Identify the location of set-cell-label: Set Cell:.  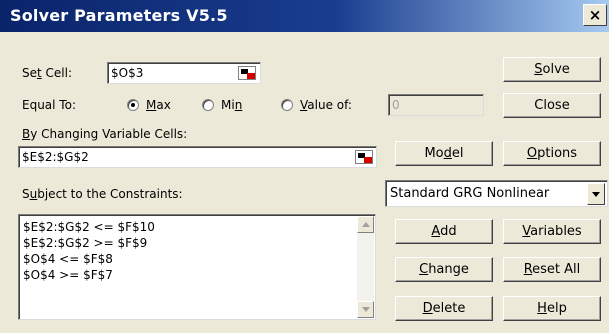
(47, 73).